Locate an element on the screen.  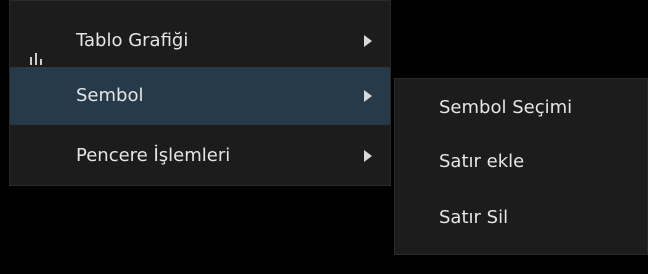
menu-item-label: Pencere İşlemleri is located at coordinates (153, 155).